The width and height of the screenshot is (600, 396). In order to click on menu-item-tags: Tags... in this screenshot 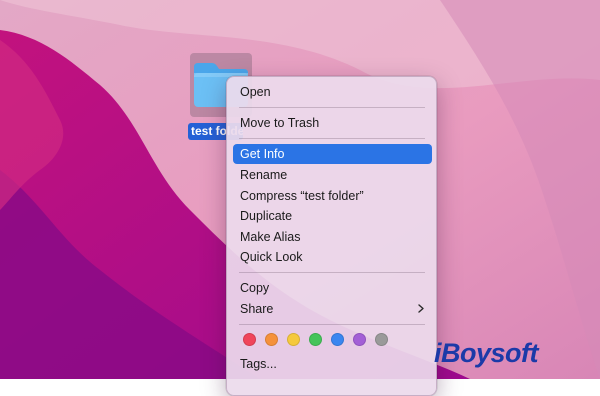, I will do `click(332, 364)`.